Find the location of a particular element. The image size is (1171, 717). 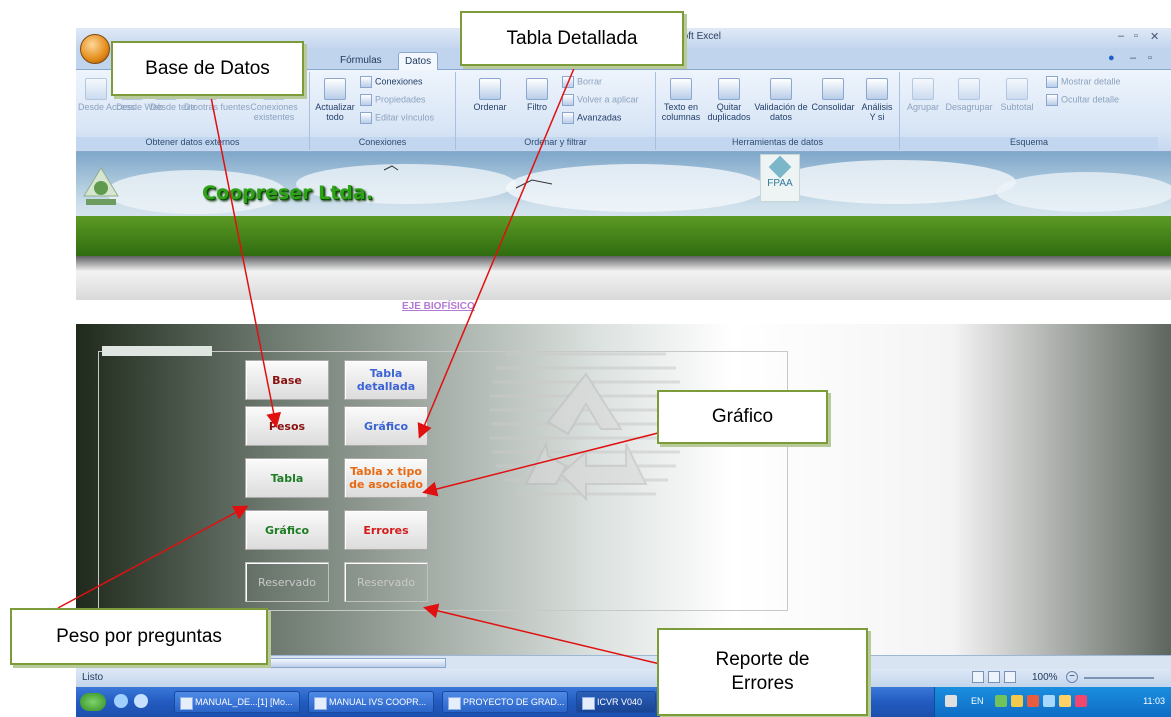

tab-datos: Datos is located at coordinates (418, 61).